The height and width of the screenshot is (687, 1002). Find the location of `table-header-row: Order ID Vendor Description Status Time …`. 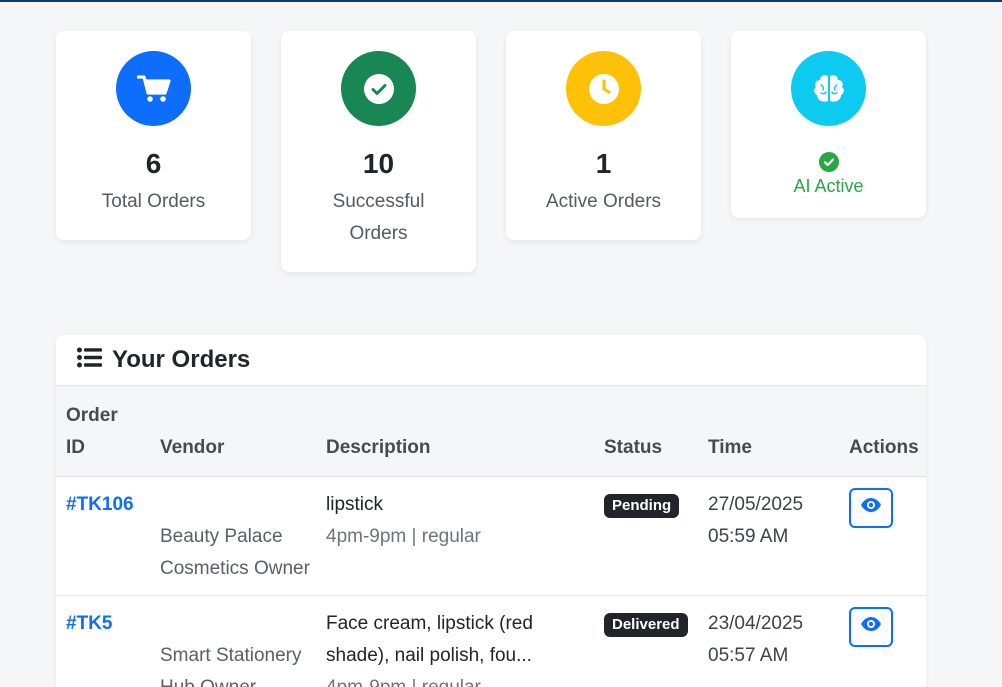

table-header-row: Order ID Vendor Description Status Time … is located at coordinates (491, 431).